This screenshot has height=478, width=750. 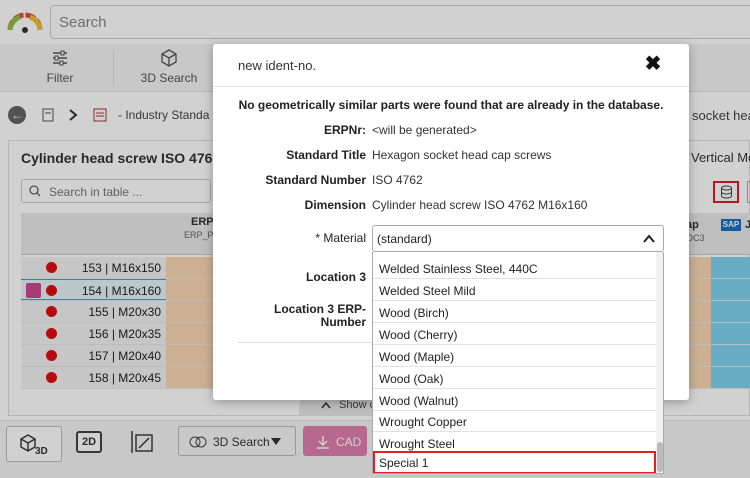 I want to click on material-option: Wood (Birch), so click(x=514, y=312).